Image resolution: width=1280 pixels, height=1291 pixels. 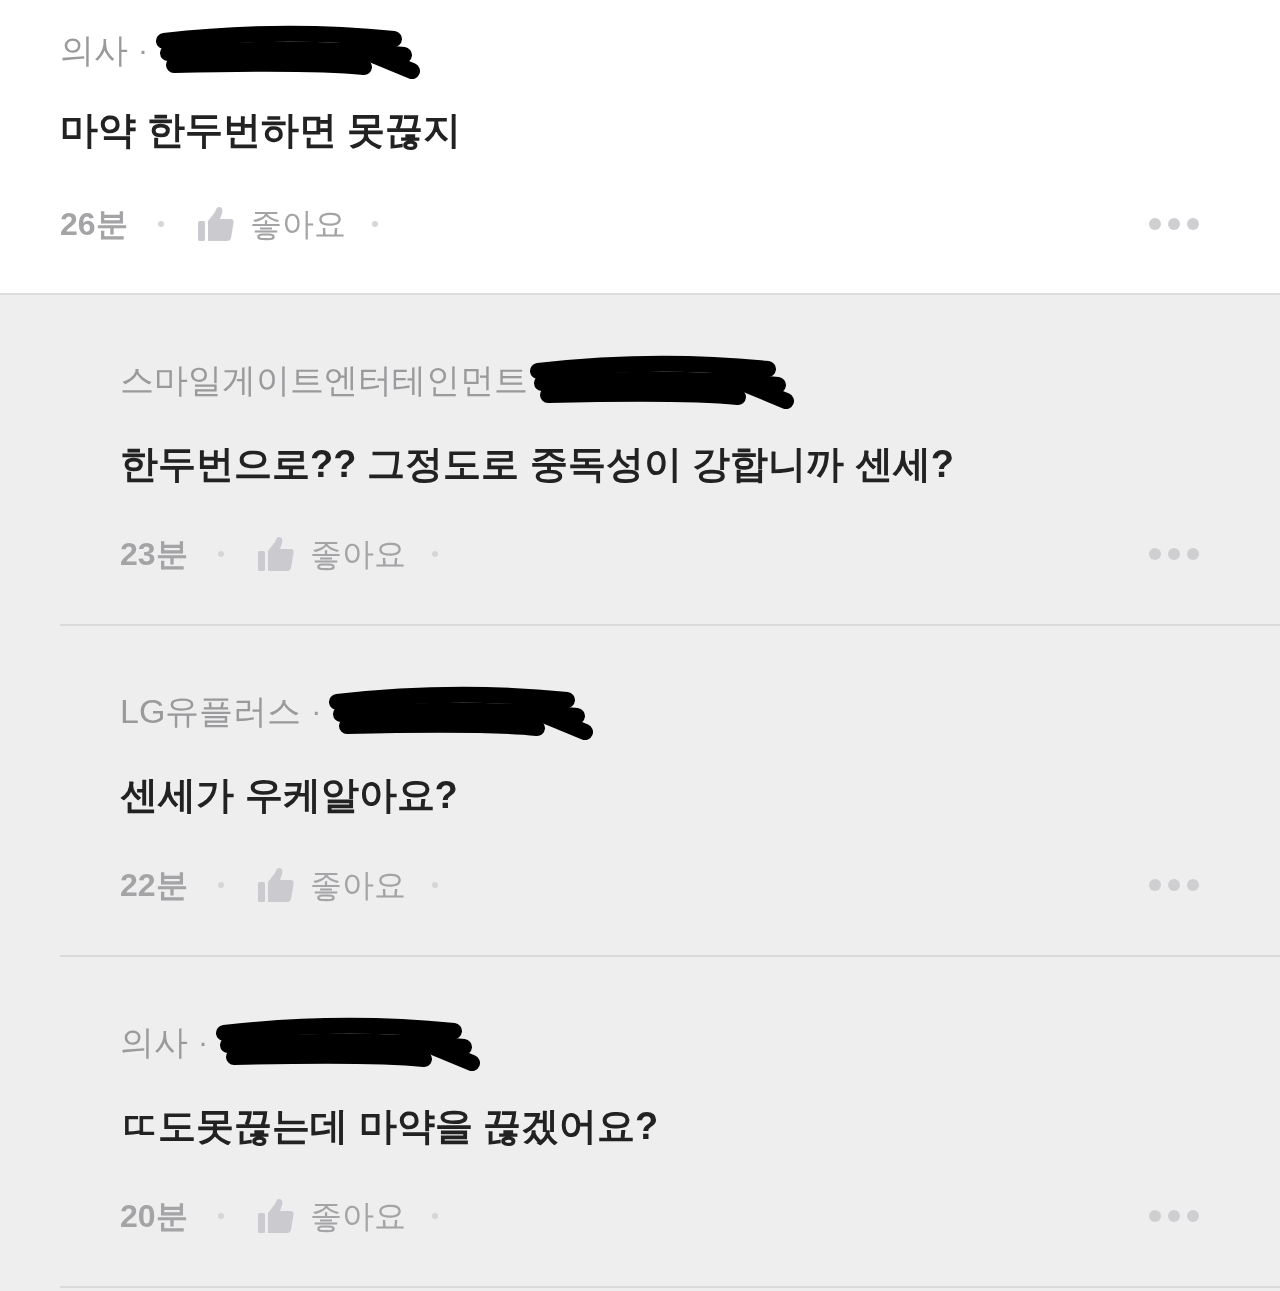 I want to click on author-name: 스마일게이트엔터테인먼트, so click(x=324, y=380).